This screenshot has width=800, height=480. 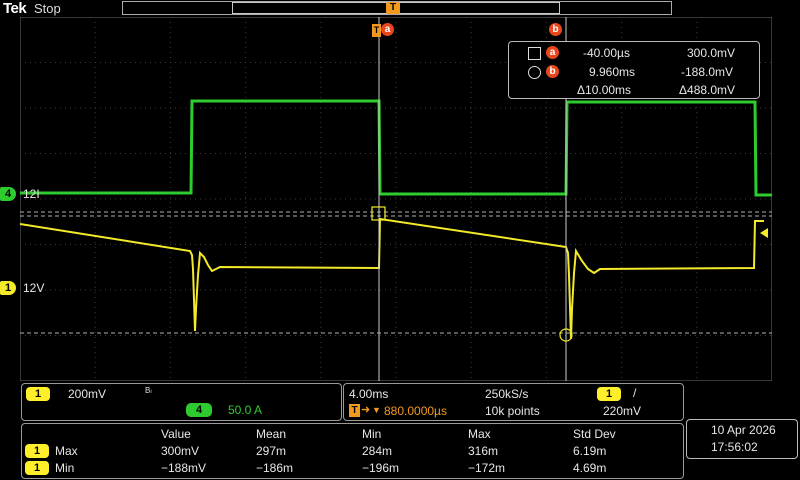 I want to click on ch1-label: 12V, so click(x=34, y=288).